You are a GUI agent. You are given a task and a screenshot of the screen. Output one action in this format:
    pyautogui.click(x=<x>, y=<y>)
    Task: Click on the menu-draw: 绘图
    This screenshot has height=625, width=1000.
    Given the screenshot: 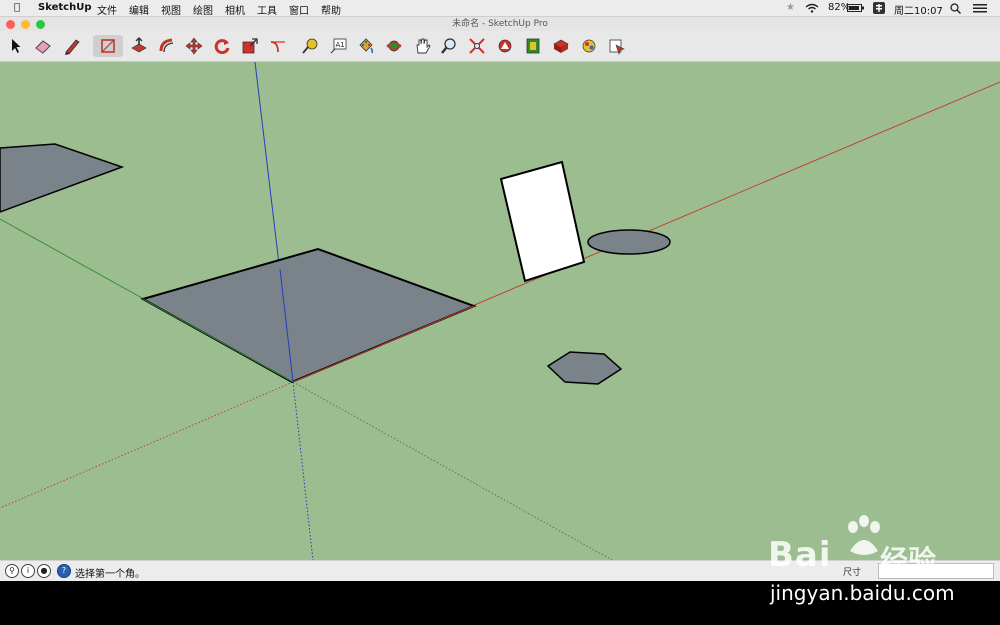 What is the action you would take?
    pyautogui.click(x=203, y=9)
    